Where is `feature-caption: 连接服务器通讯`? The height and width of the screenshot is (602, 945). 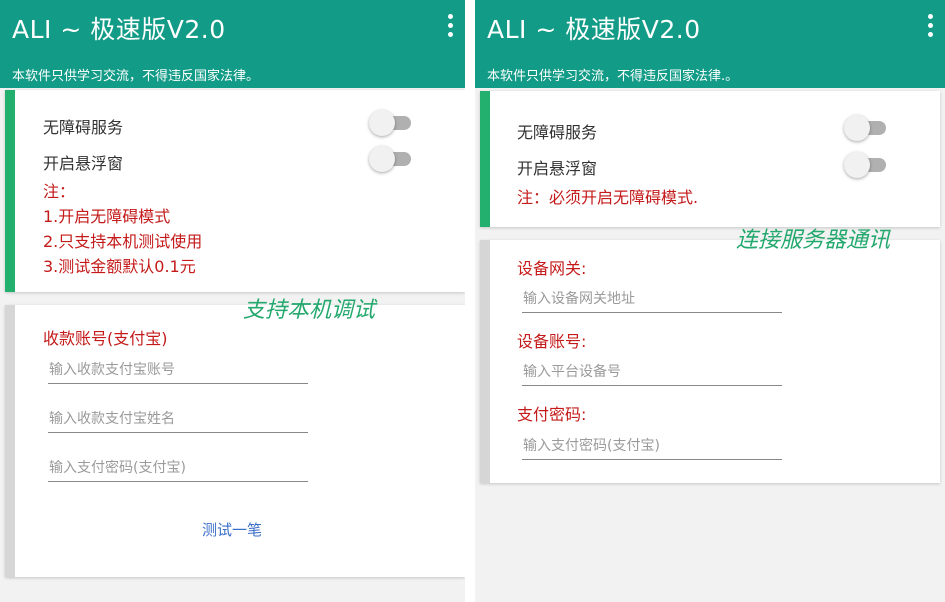 feature-caption: 连接服务器通讯 is located at coordinates (813, 240).